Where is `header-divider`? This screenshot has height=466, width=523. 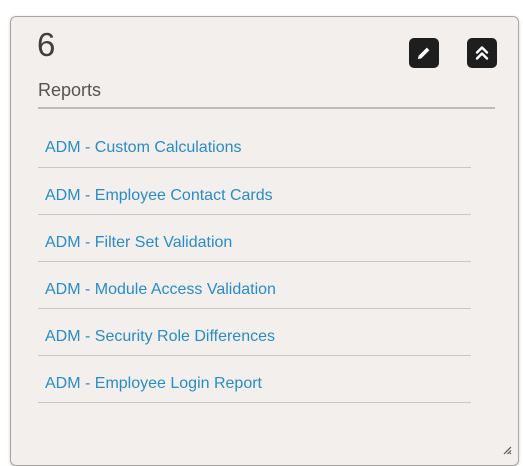 header-divider is located at coordinates (266, 108).